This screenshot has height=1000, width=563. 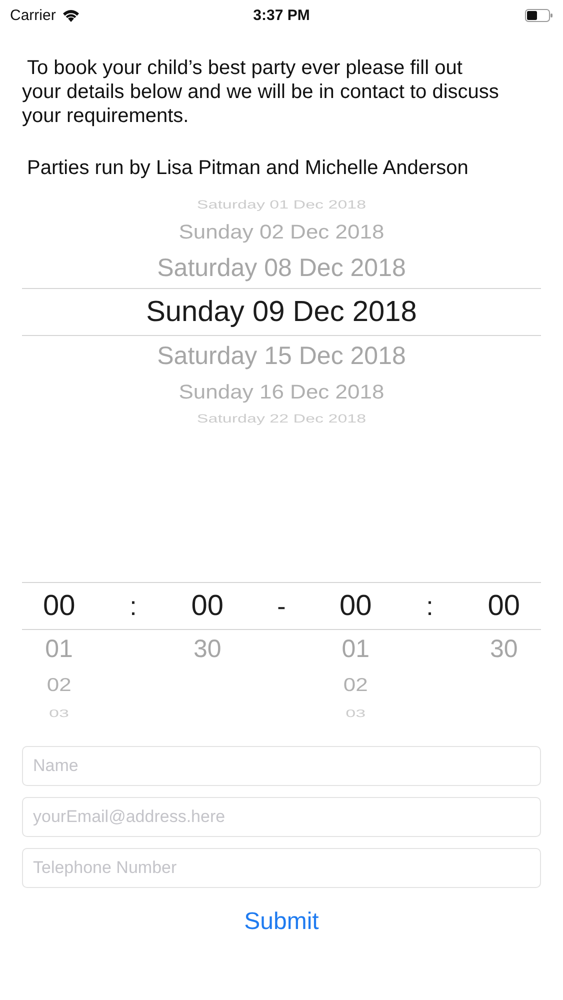 What do you see at coordinates (281, 868) in the screenshot?
I see `text-field: Telephone Number` at bounding box center [281, 868].